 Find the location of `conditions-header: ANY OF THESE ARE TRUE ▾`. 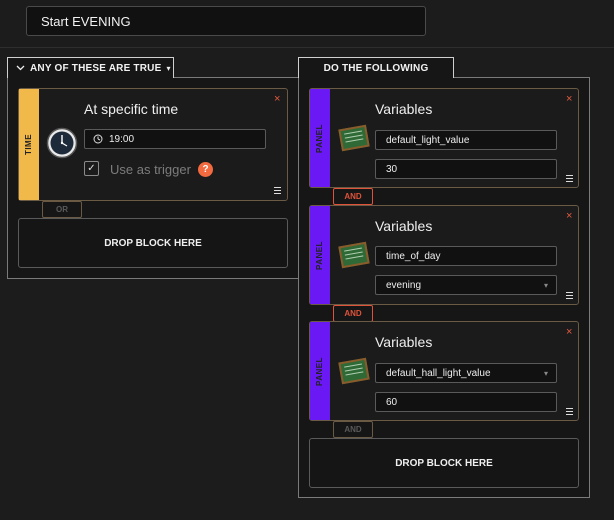

conditions-header: ANY OF THESE ARE TRUE ▾ is located at coordinates (90, 67).